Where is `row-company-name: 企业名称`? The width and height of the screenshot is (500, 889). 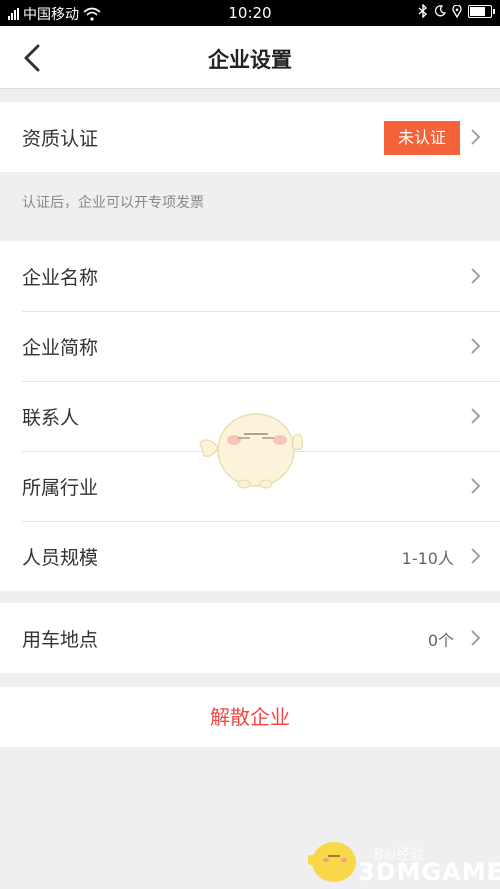 row-company-name: 企业名称 is located at coordinates (250, 276).